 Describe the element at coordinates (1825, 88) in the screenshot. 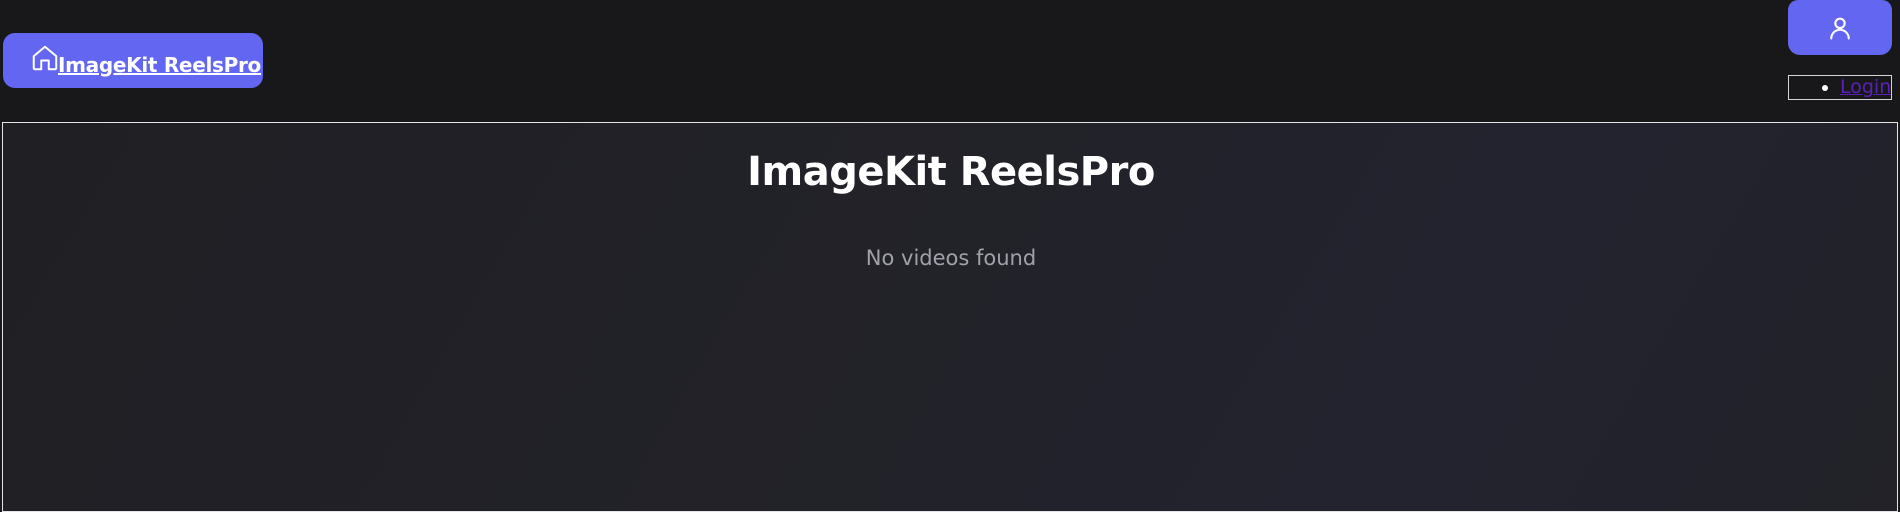

I see `bullet-icon` at that location.